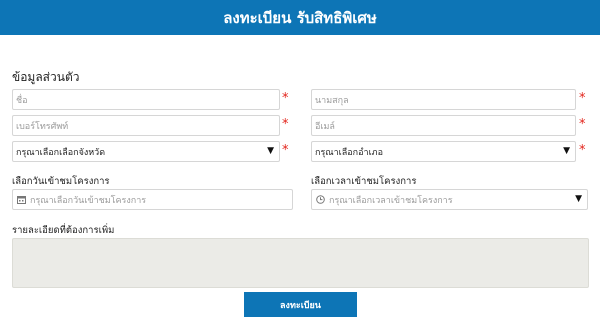  What do you see at coordinates (300, 263) in the screenshot?
I see `details-textarea` at bounding box center [300, 263].